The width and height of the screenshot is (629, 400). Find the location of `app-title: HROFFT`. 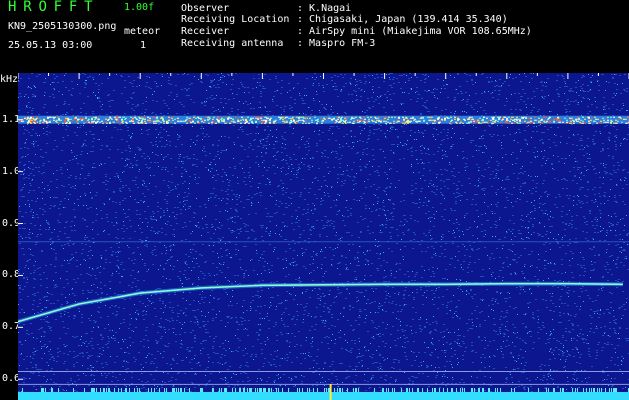

app-title: HROFFT is located at coordinates (54, 7).